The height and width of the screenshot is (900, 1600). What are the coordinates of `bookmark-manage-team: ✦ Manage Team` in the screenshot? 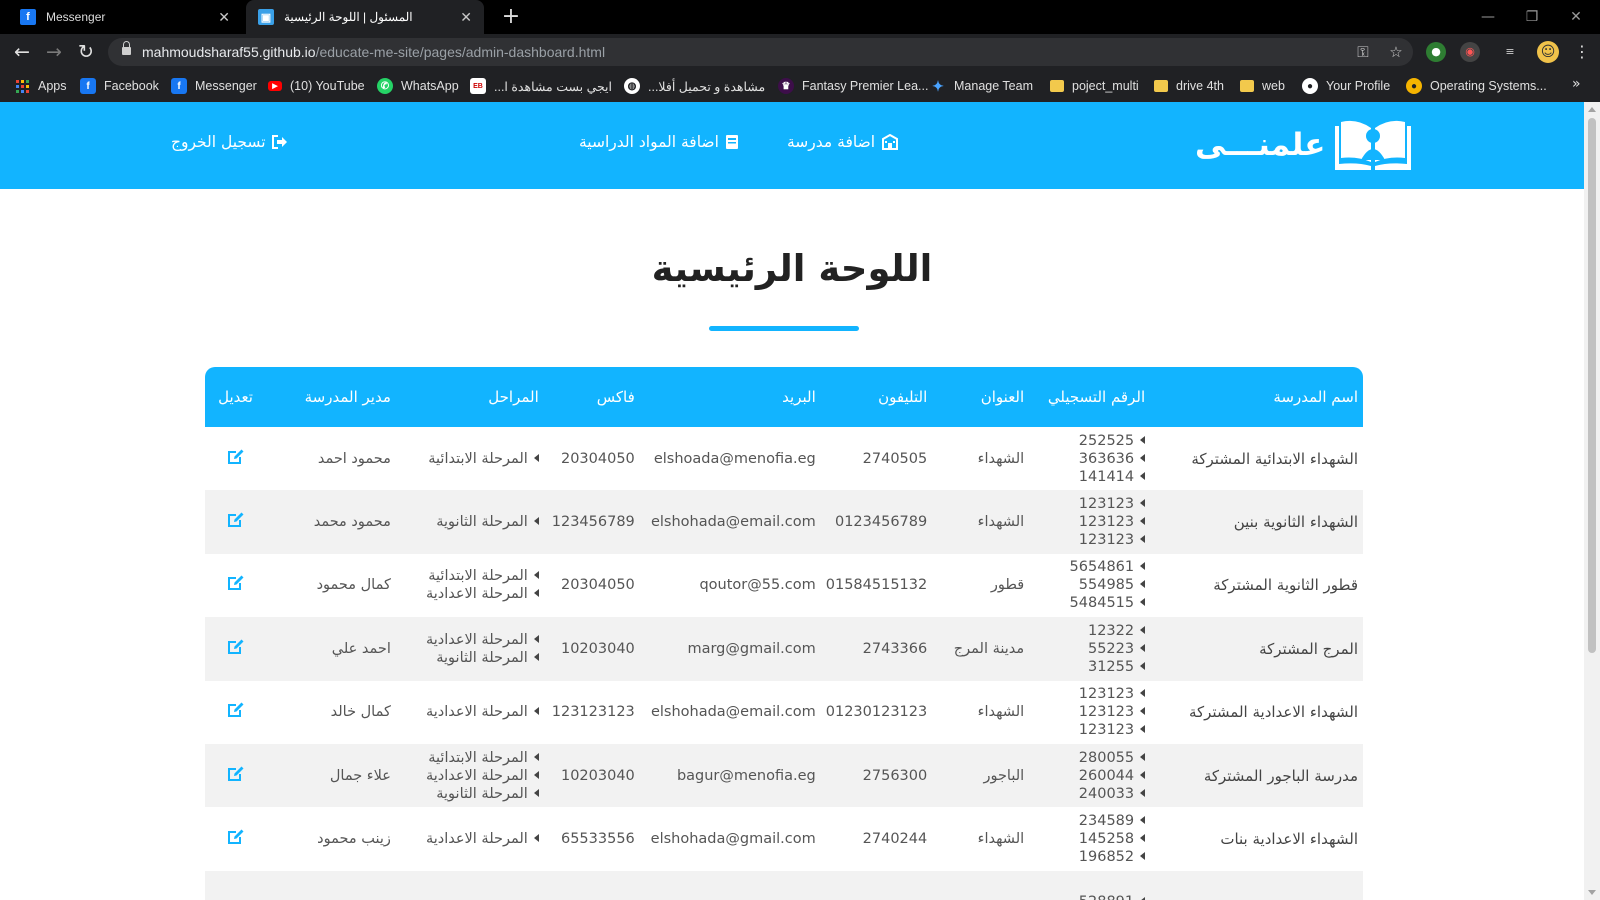 It's located at (981, 86).